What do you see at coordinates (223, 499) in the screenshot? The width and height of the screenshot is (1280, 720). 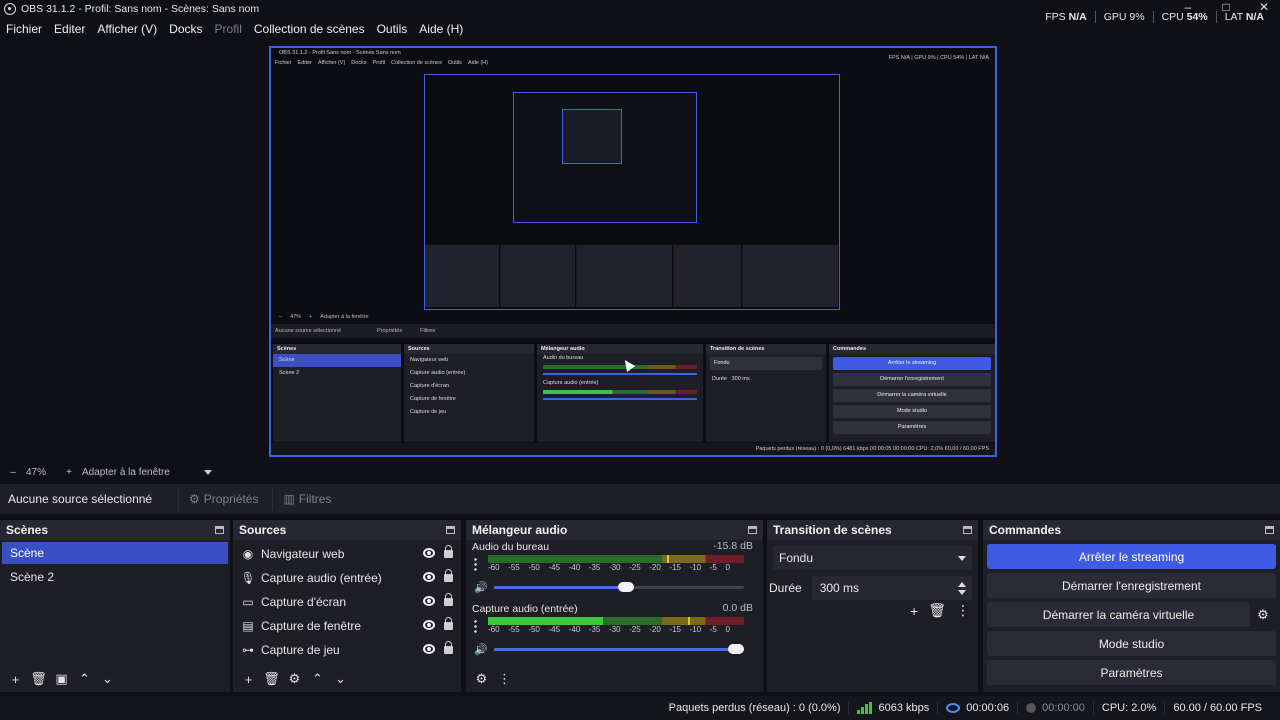 I see `properties-button: ⚙ Propriétés` at bounding box center [223, 499].